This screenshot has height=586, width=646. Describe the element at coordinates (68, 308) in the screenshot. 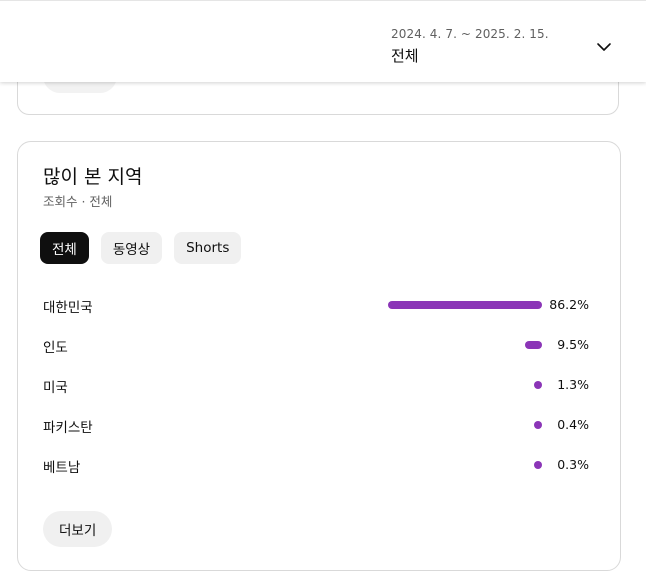

I see `region-name: 대한민국` at that location.